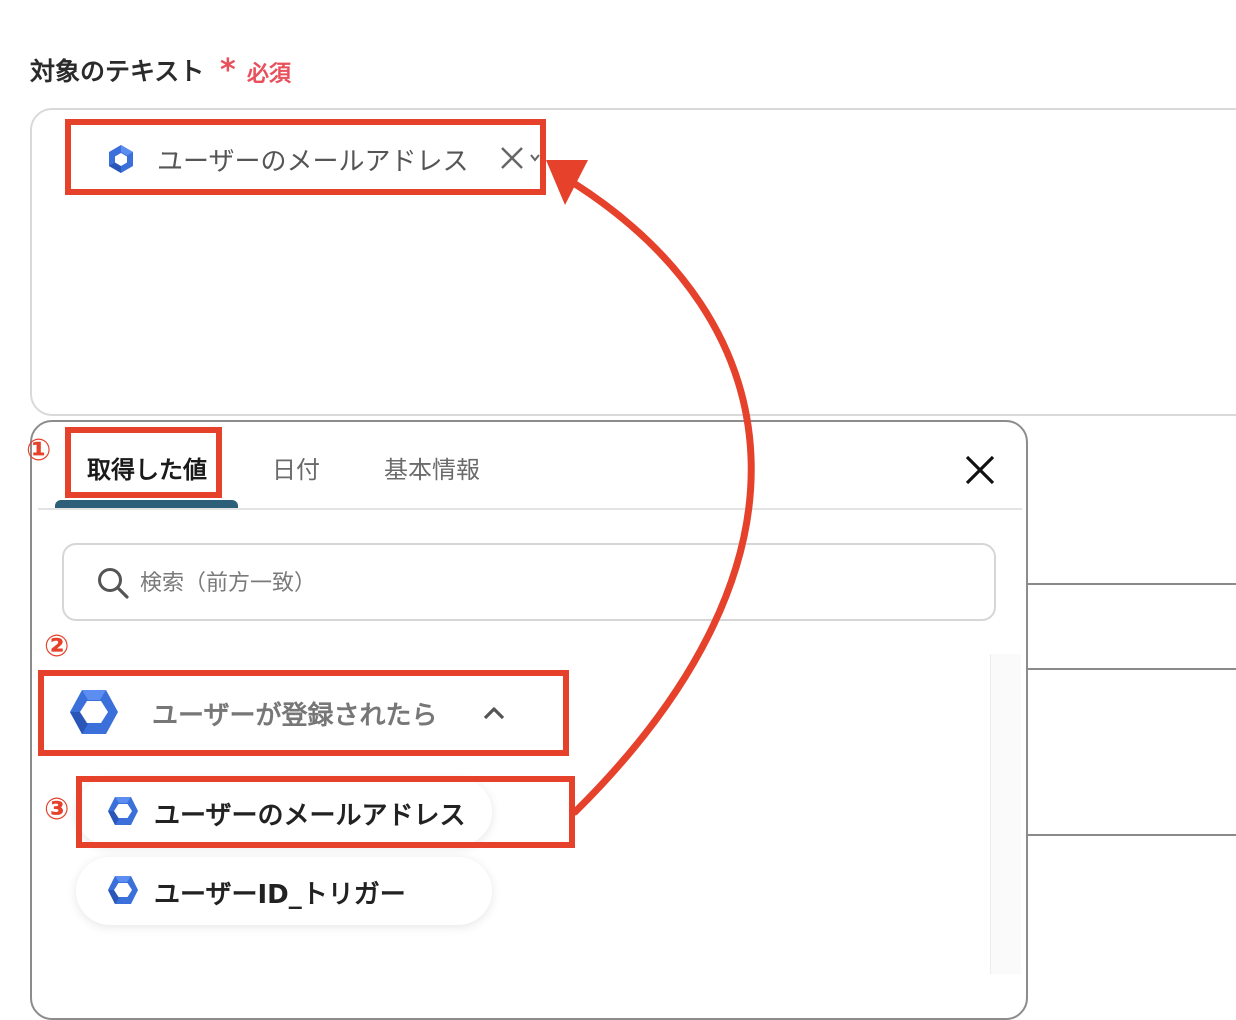  What do you see at coordinates (1005, 814) in the screenshot?
I see `scrollbar` at bounding box center [1005, 814].